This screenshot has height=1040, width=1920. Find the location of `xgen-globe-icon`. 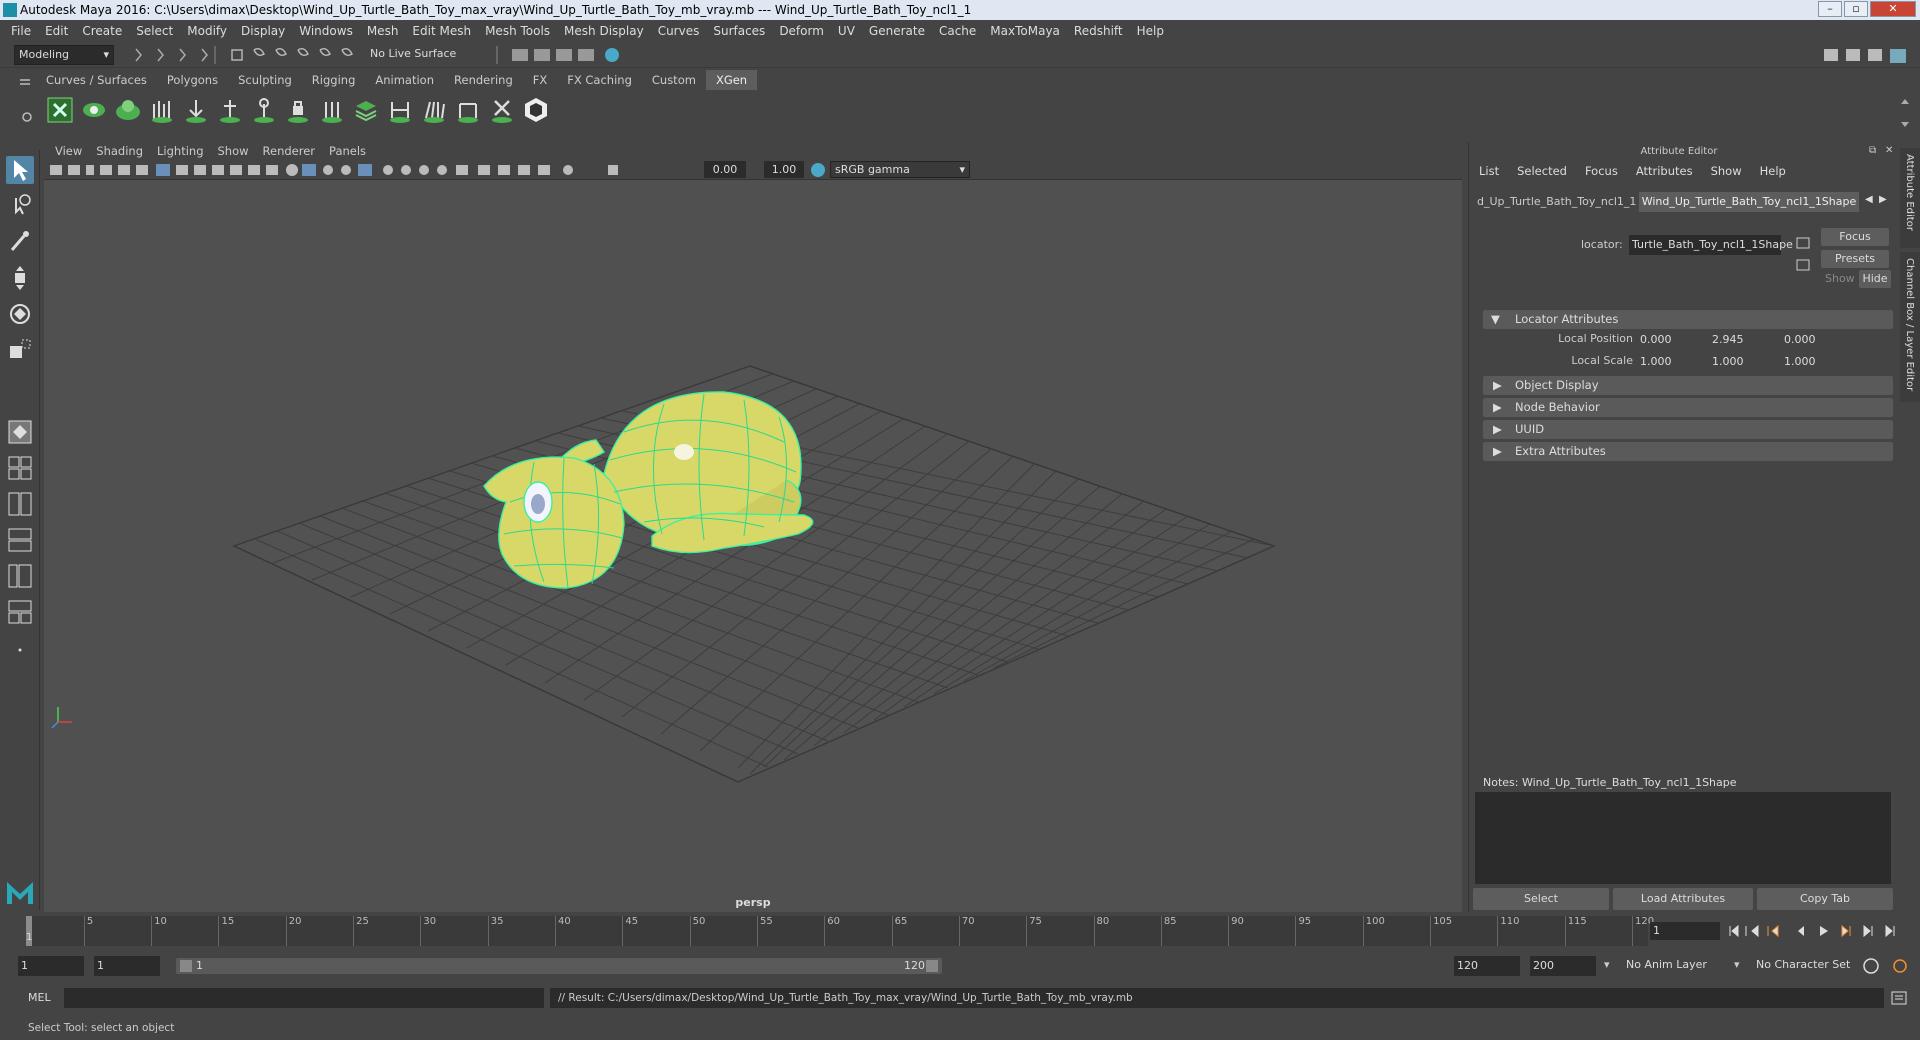

xgen-globe-icon is located at coordinates (128, 110).